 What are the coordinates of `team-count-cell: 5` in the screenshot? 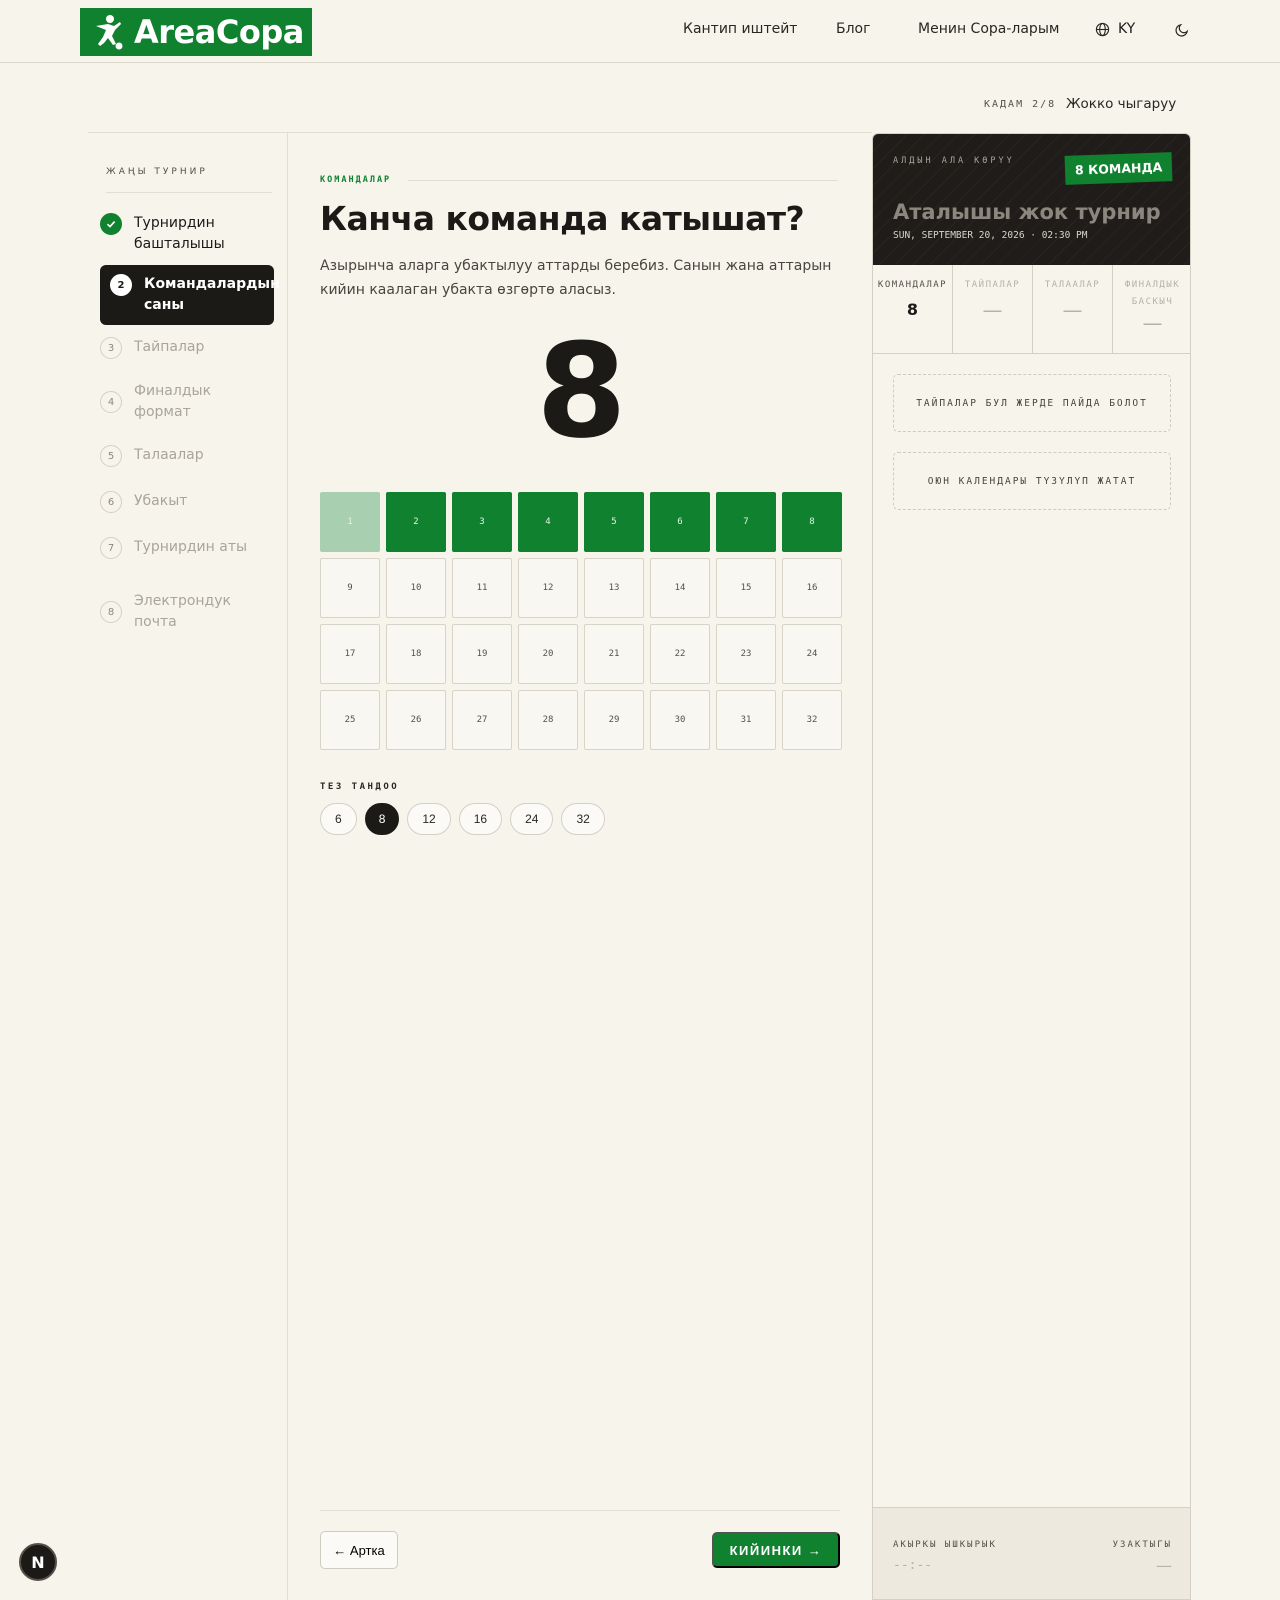 It's located at (614, 522).